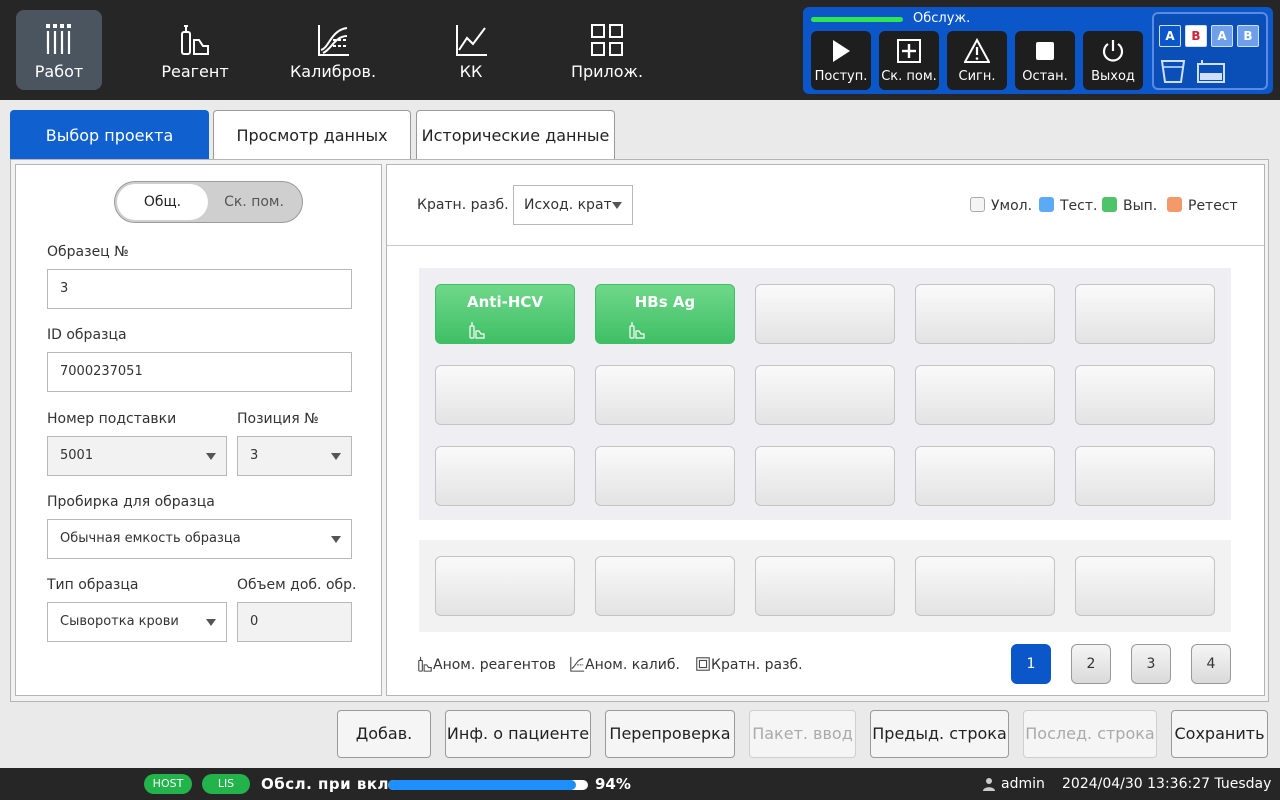  Describe the element at coordinates (199, 372) in the screenshot. I see `sample-id-field: 7000237051` at that location.